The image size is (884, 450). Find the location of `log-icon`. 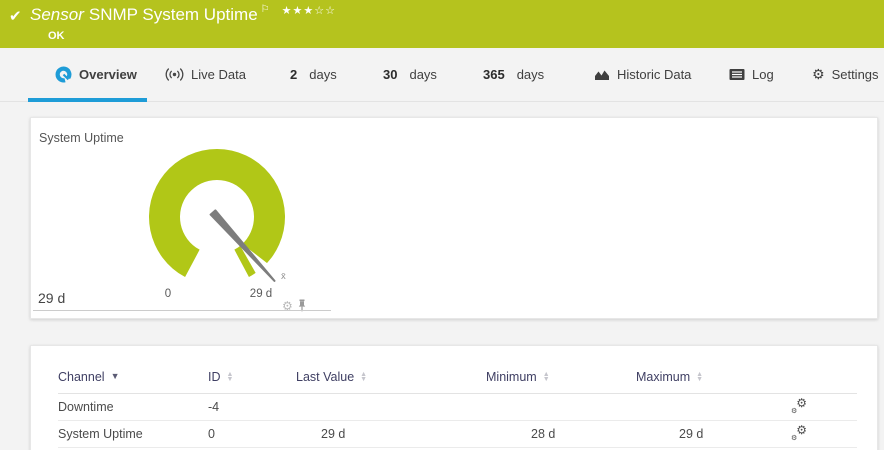

log-icon is located at coordinates (737, 74).